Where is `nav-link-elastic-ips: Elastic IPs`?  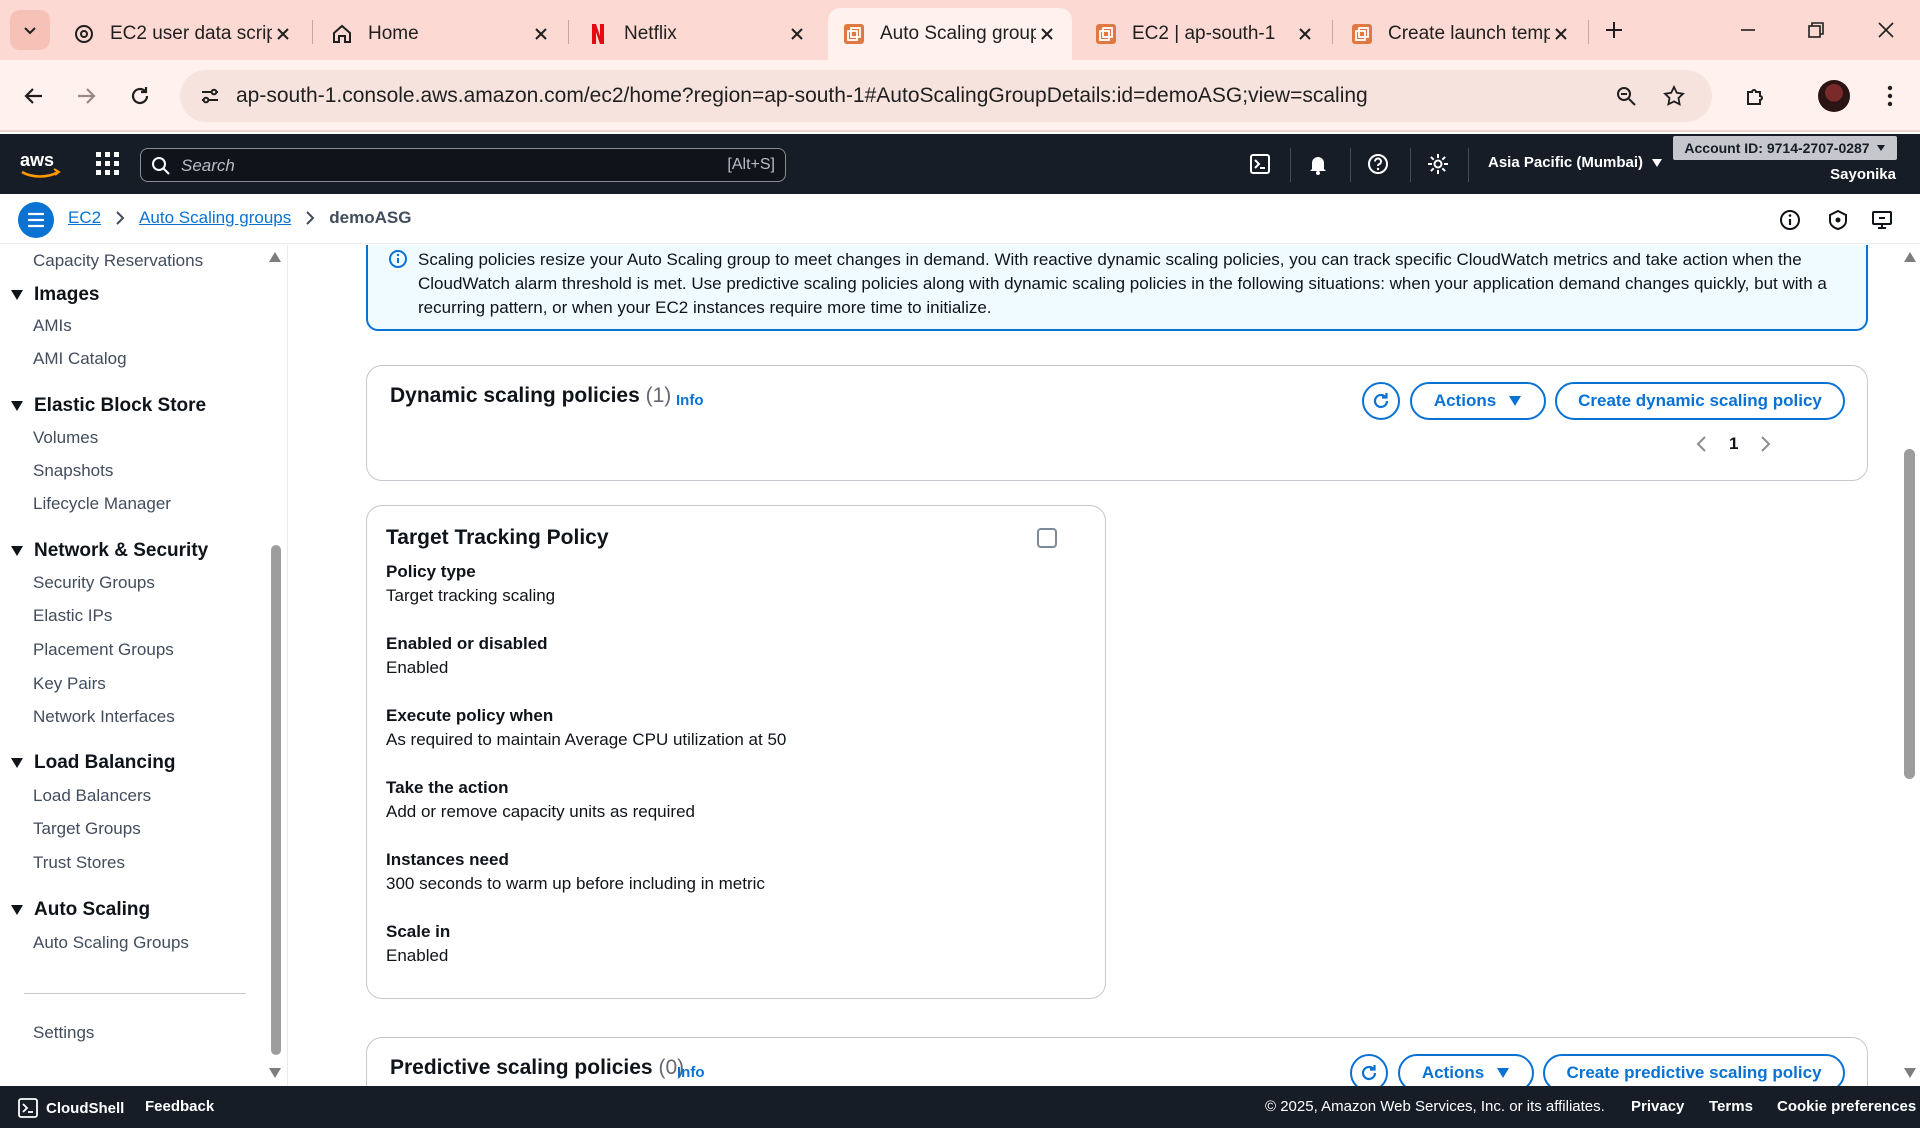
nav-link-elastic-ips: Elastic IPs is located at coordinates (72, 616).